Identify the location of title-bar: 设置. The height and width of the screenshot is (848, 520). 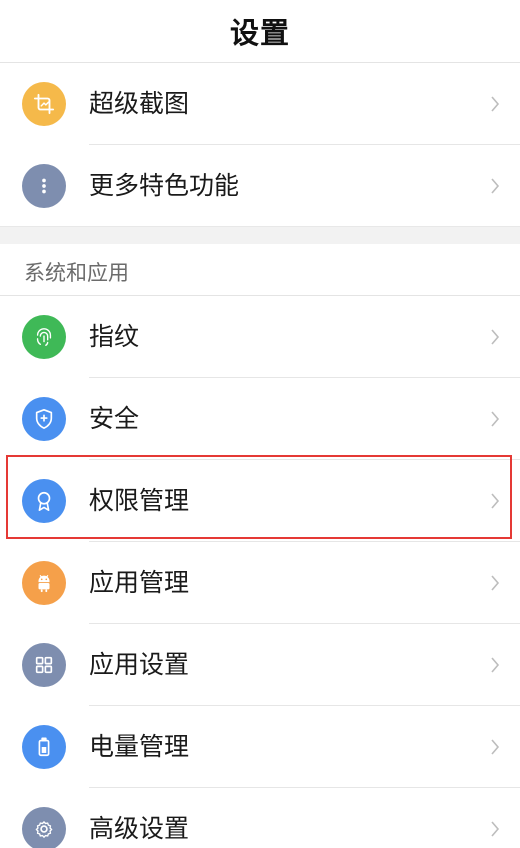
(260, 31).